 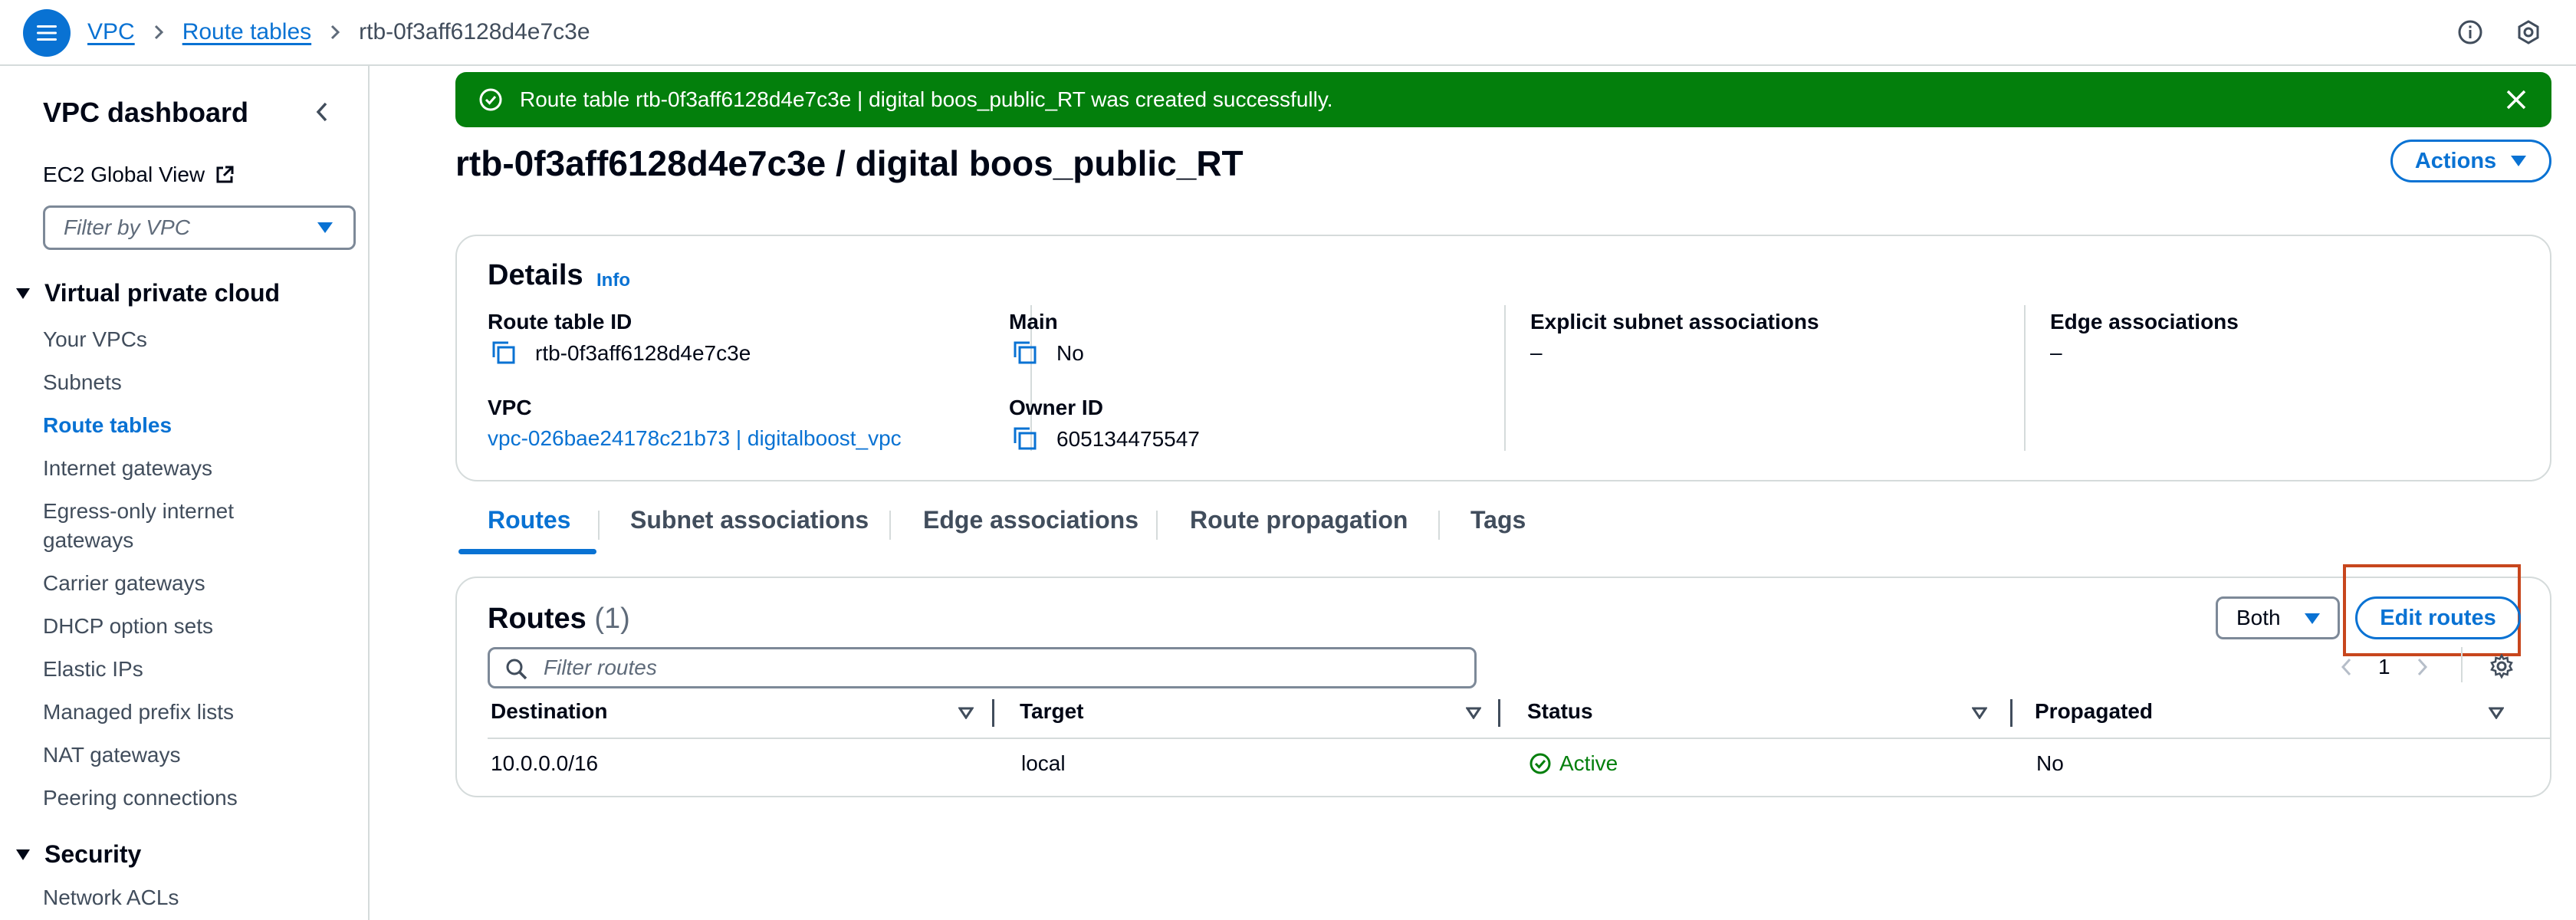 What do you see at coordinates (2528, 32) in the screenshot?
I see `settings-hex-icon` at bounding box center [2528, 32].